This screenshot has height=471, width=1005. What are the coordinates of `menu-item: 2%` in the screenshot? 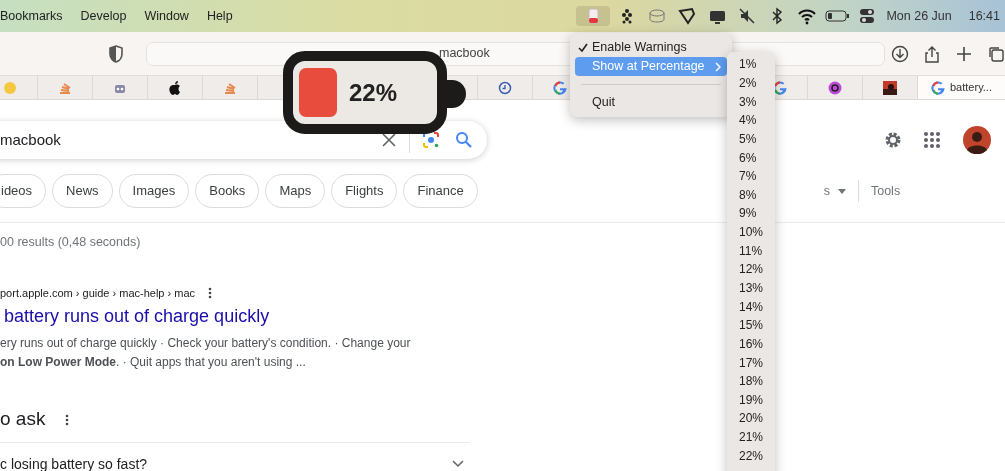 It's located at (751, 83).